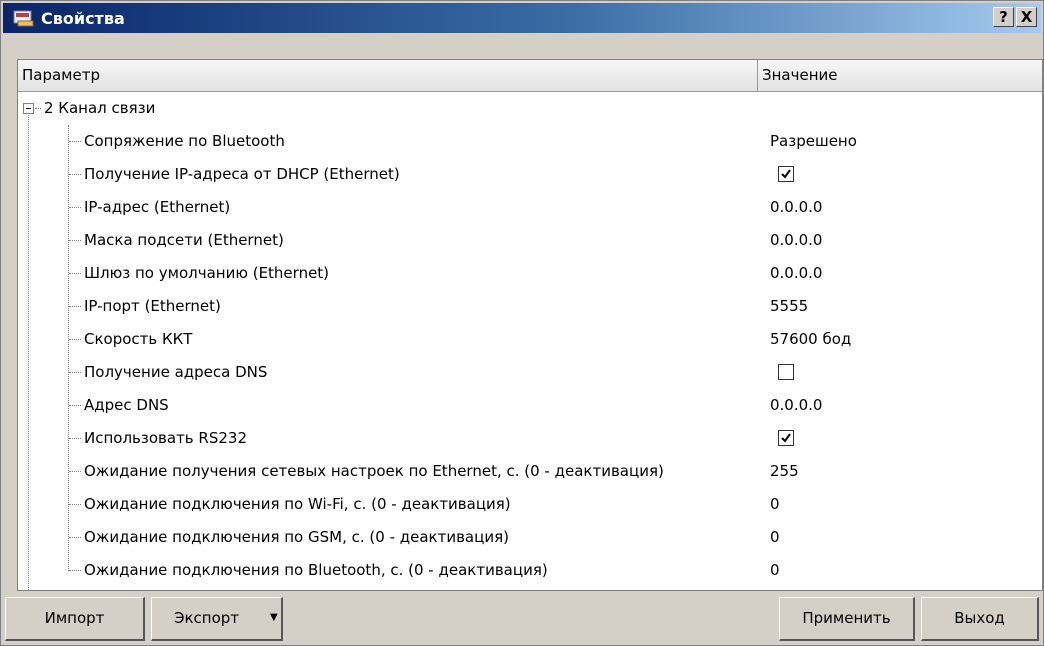 The width and height of the screenshot is (1044, 646). I want to click on property-label: IP-порт (Ethernet), so click(152, 306).